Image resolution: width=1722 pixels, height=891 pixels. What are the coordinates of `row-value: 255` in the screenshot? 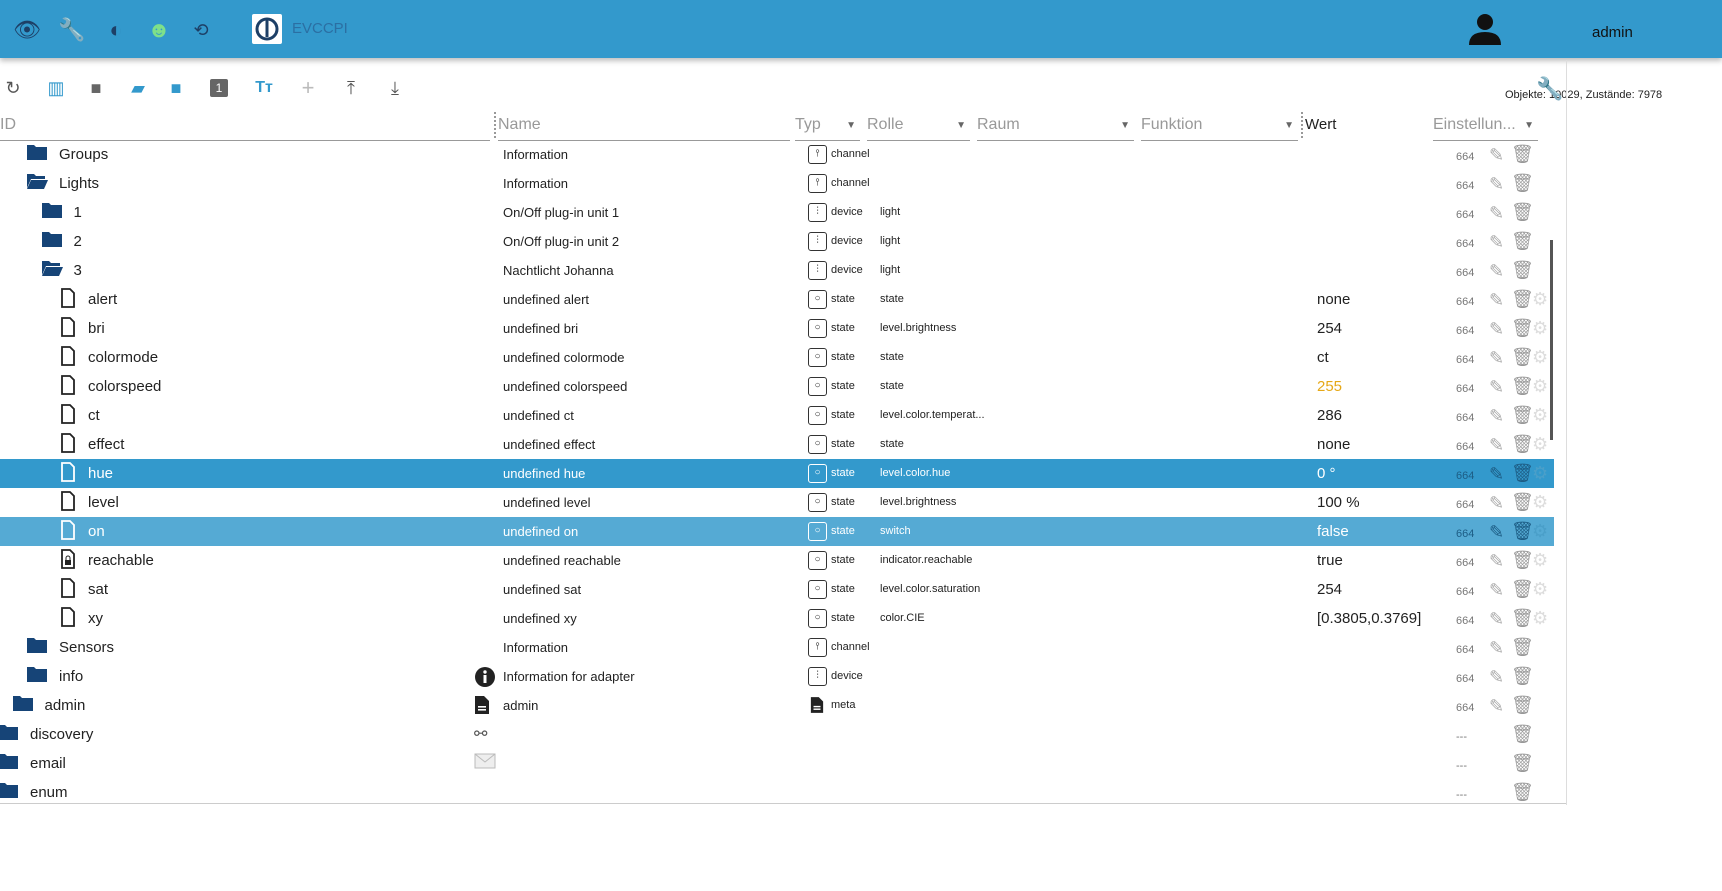 It's located at (1329, 386).